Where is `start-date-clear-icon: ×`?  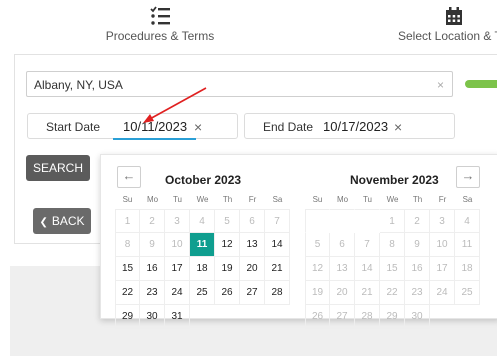 start-date-clear-icon: × is located at coordinates (198, 127).